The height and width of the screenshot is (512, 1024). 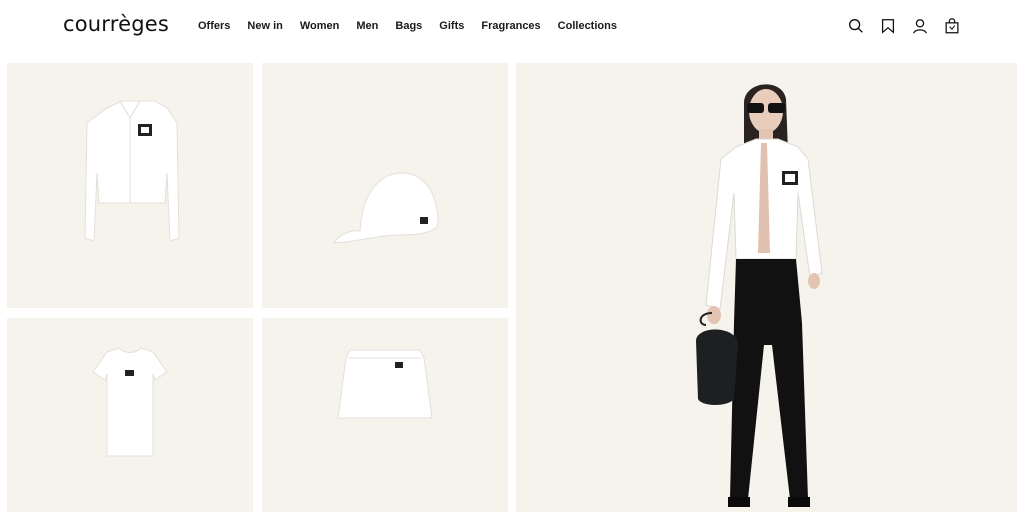 I want to click on nav-offers: Offers, so click(x=214, y=26).